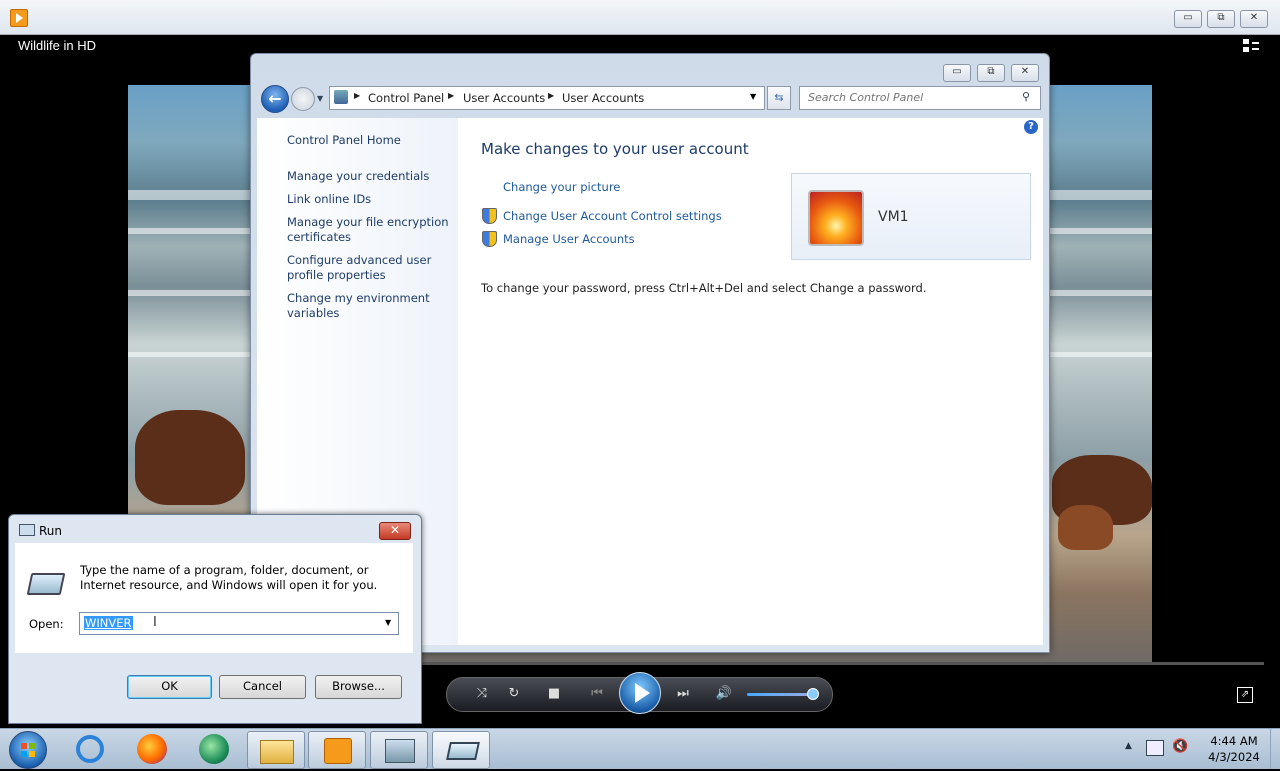 Image resolution: width=1280 pixels, height=771 pixels. What do you see at coordinates (369, 176) in the screenshot?
I see `manage-credentials-link: Manage your credentials` at bounding box center [369, 176].